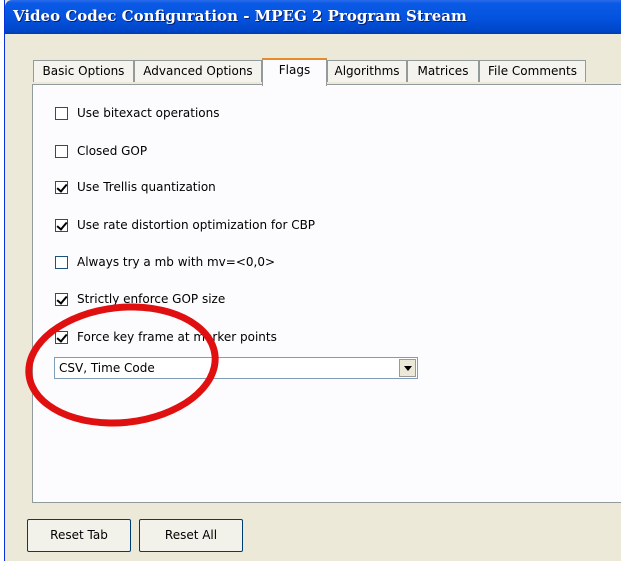 Image resolution: width=621 pixels, height=561 pixels. What do you see at coordinates (148, 113) in the screenshot?
I see `checkbox-label: Use bitexact operations` at bounding box center [148, 113].